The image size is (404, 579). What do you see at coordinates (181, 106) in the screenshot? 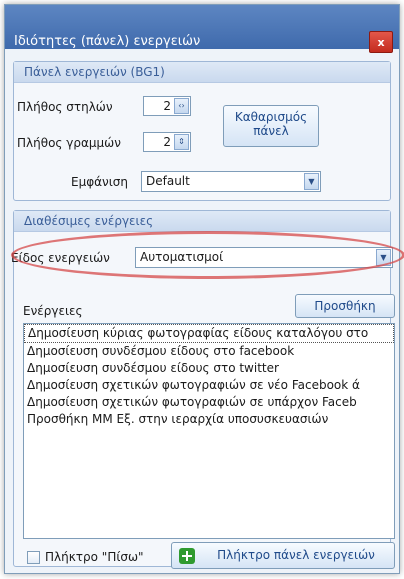
I see `left-right-arrows-icon: ‹›` at bounding box center [181, 106].